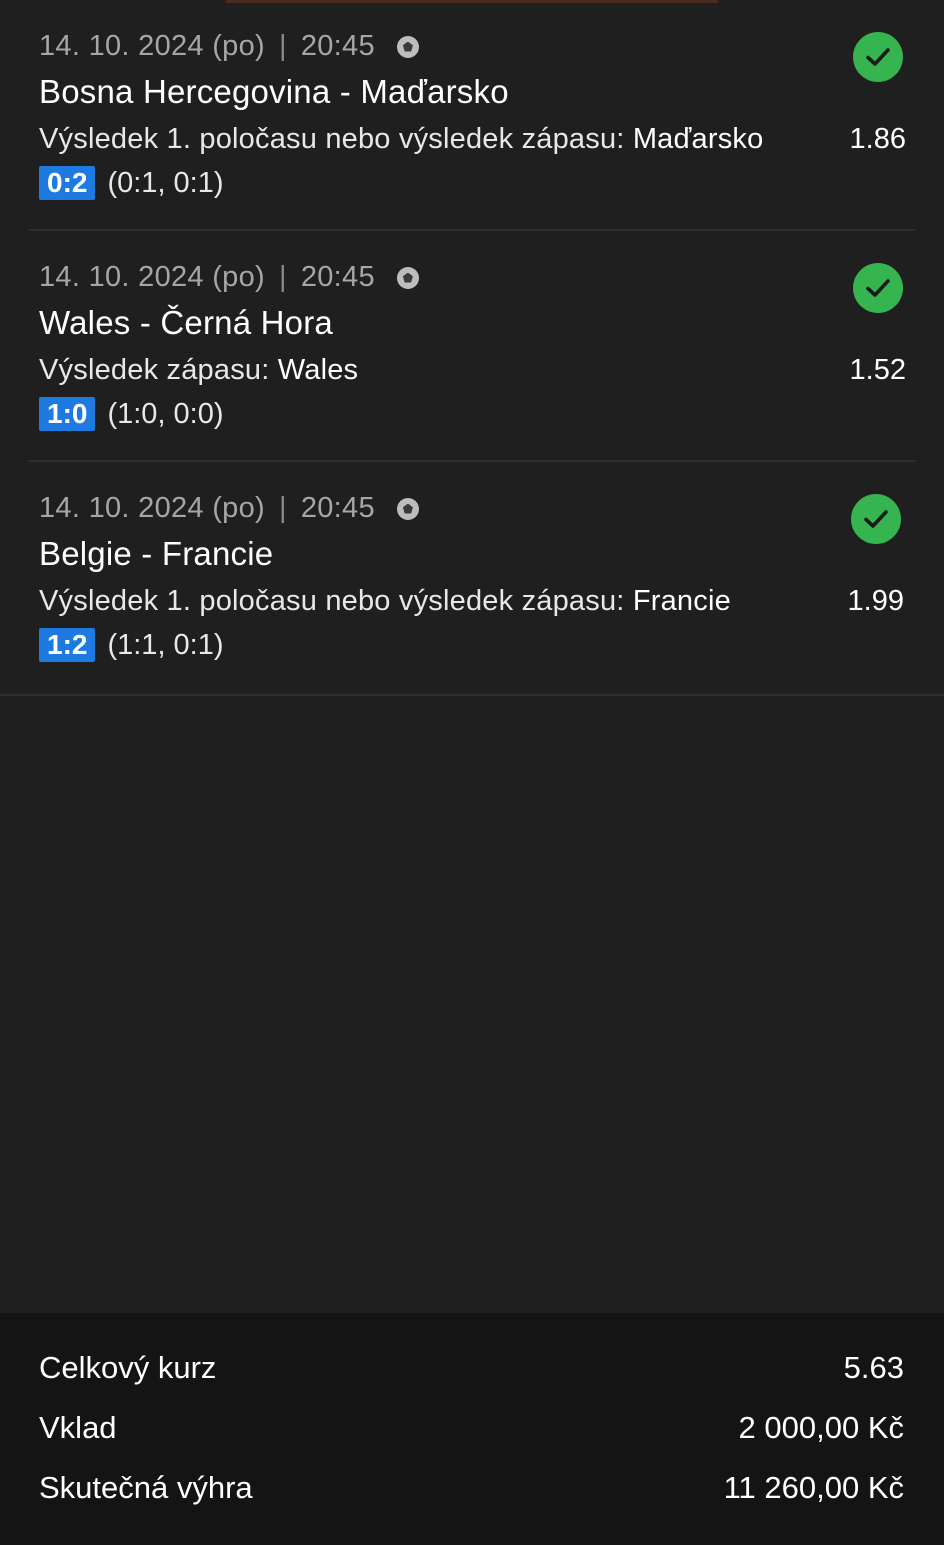 This screenshot has height=1545, width=944. I want to click on actual-win-label: Skutečná výhra, so click(146, 1487).